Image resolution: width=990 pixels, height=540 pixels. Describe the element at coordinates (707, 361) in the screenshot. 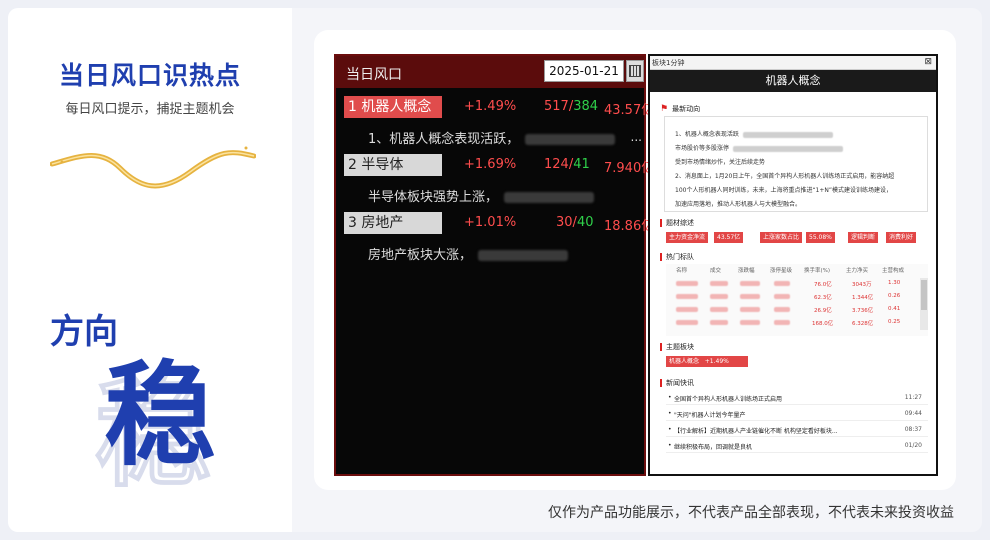

I see `theme-tag: 机器人概念 +1.49%` at that location.